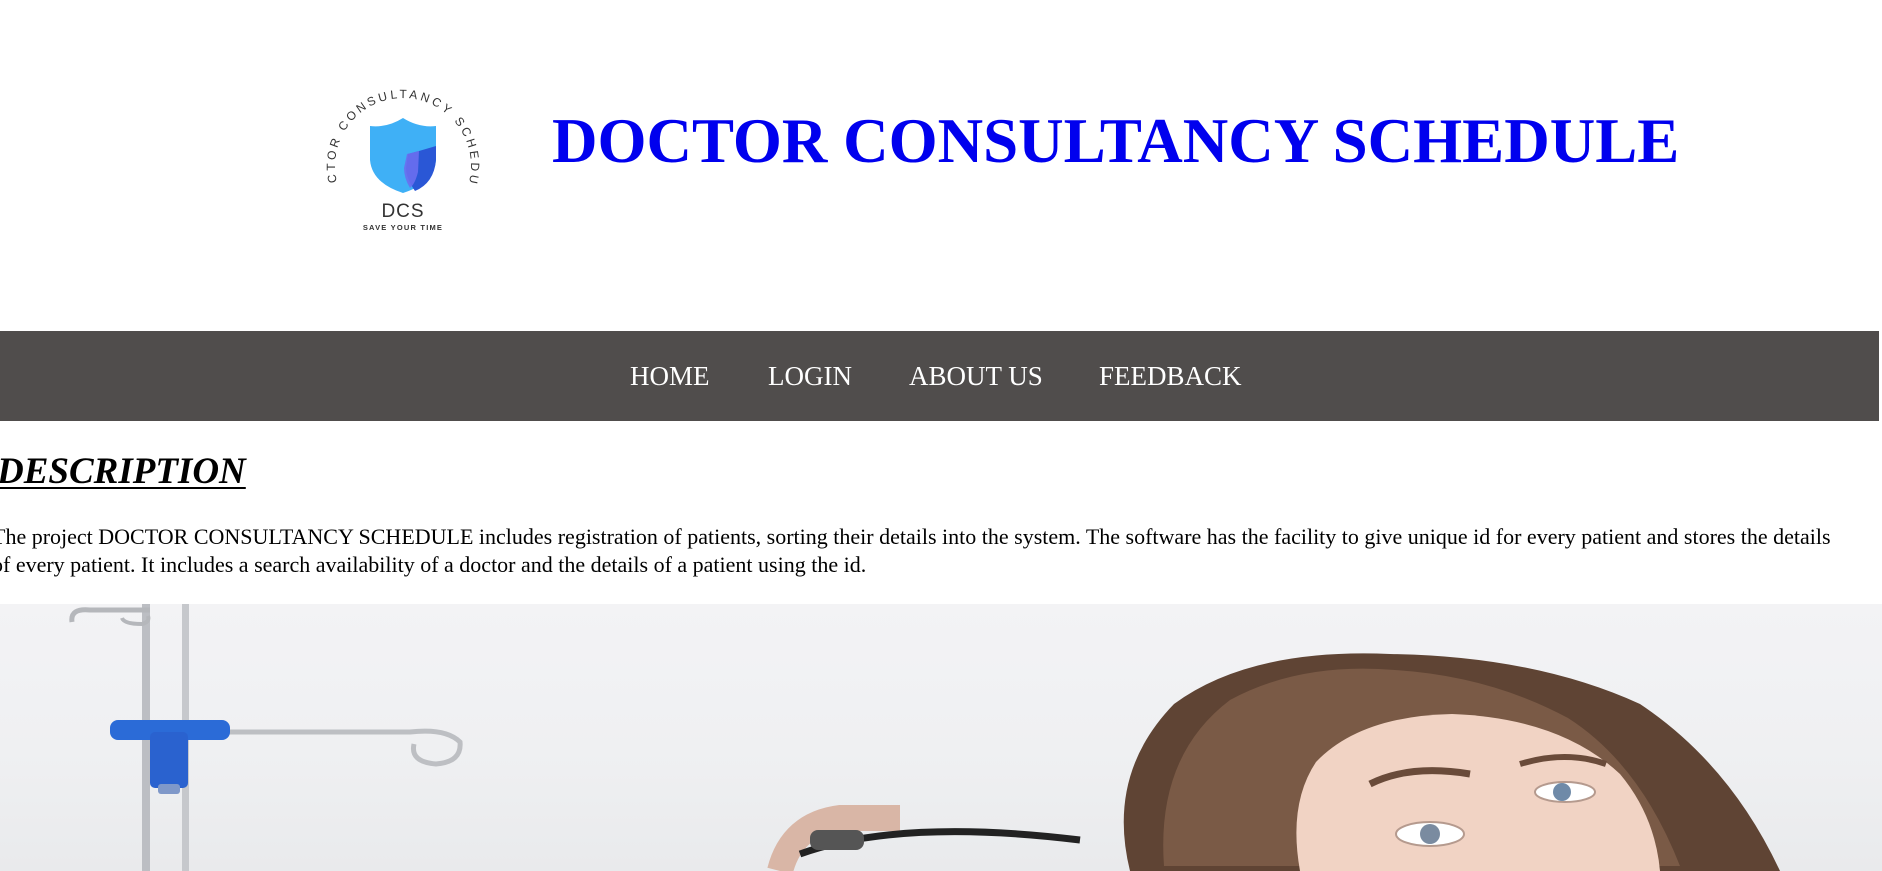 The image size is (1882, 871). Describe the element at coordinates (402, 211) in the screenshot. I see `logo-abbr: DCS` at that location.